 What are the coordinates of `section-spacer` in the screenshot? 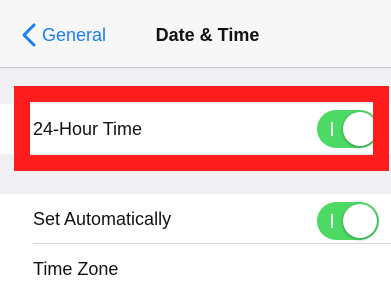 It's located at (195, 86).